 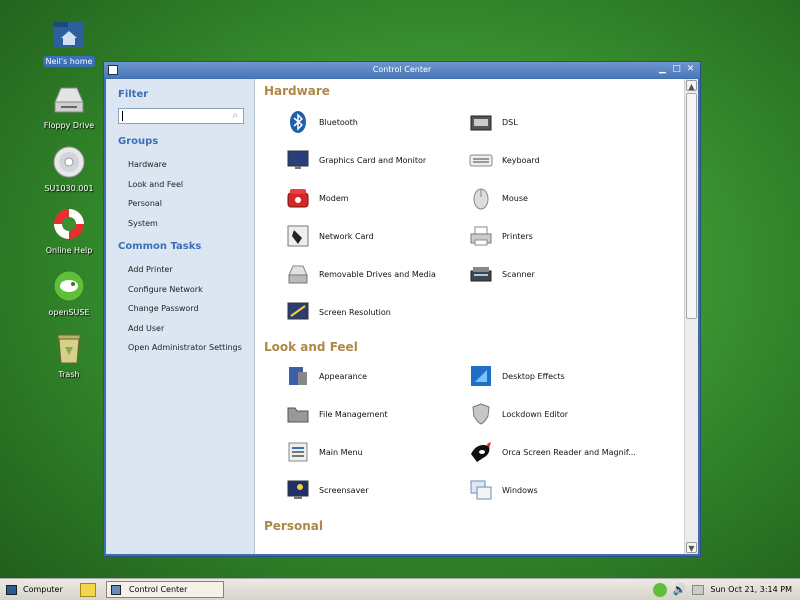 I want to click on minimize-button: ▁, so click(x=662, y=69).